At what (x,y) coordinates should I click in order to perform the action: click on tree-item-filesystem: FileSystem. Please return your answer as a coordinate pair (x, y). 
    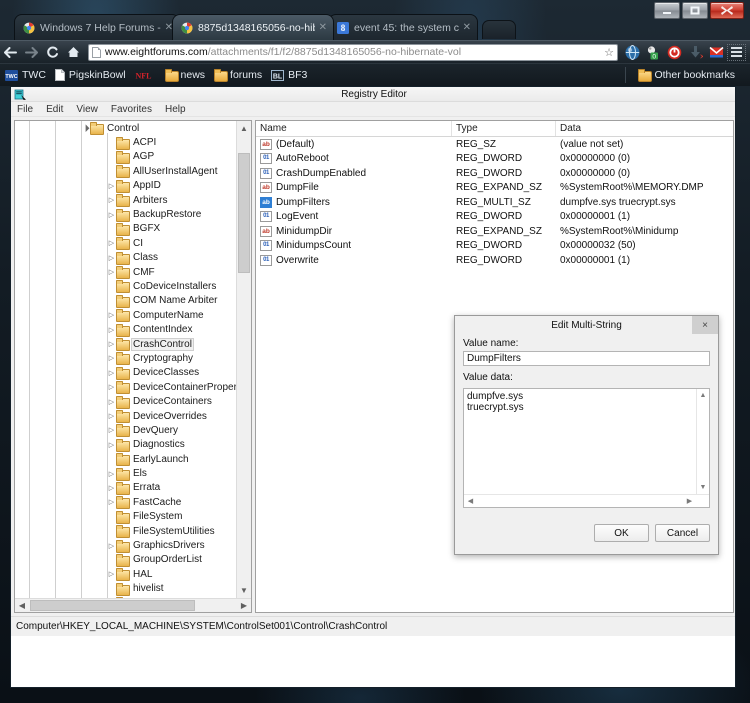
    Looking at the image, I should click on (125, 517).